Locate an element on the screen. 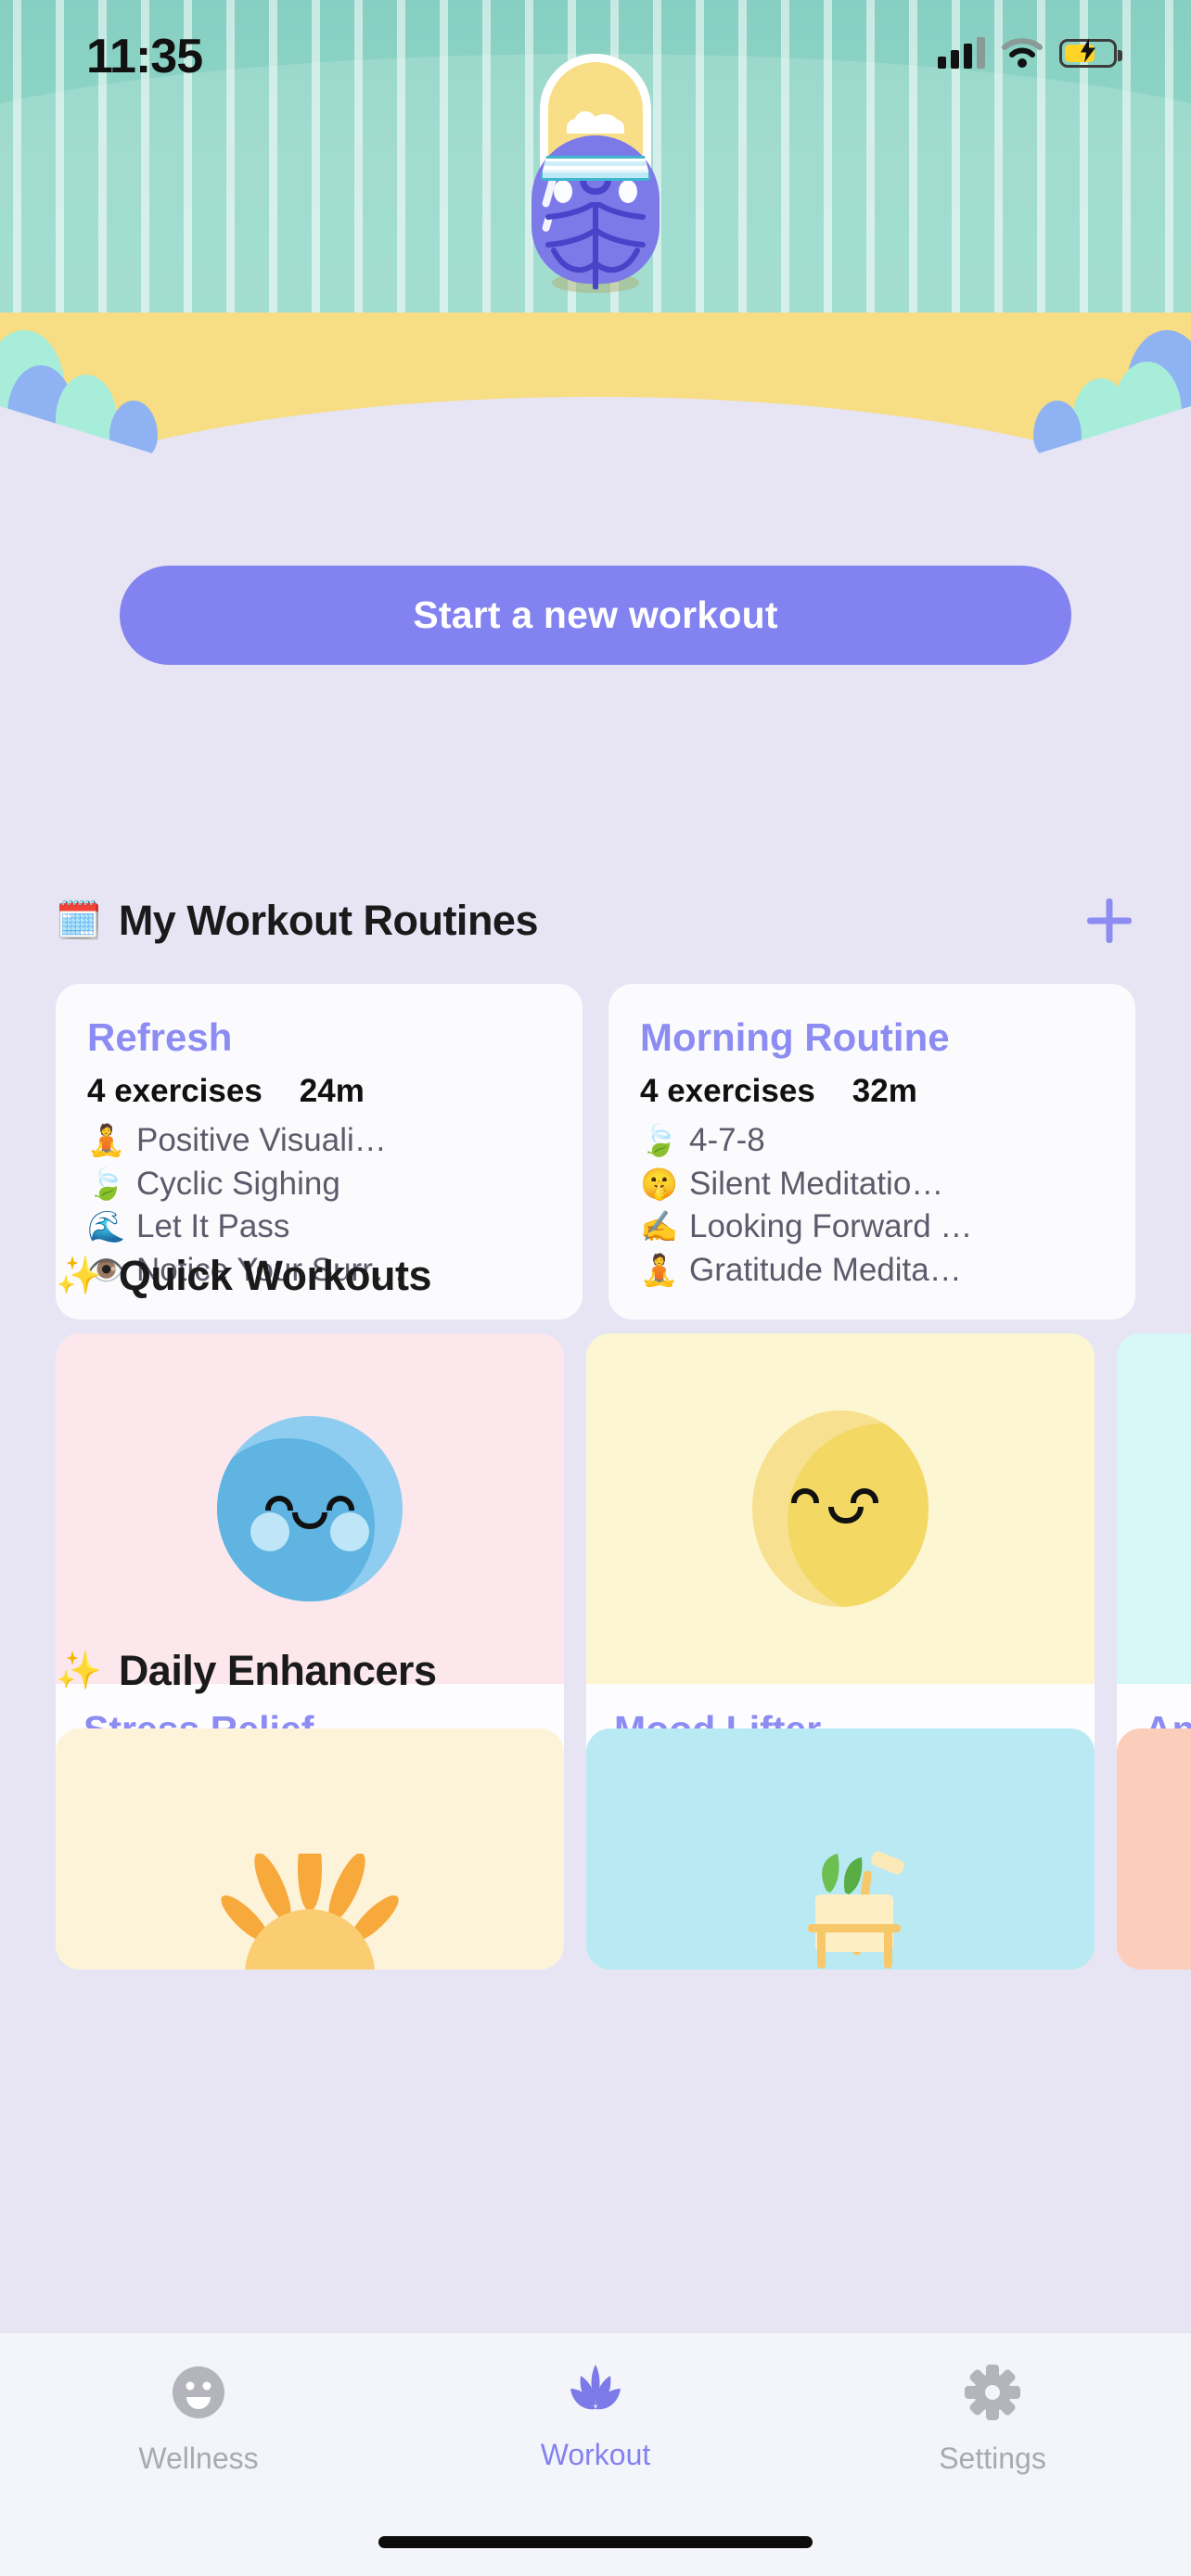 The image size is (1191, 2576). hero-ground-curve is located at coordinates (595, 430).